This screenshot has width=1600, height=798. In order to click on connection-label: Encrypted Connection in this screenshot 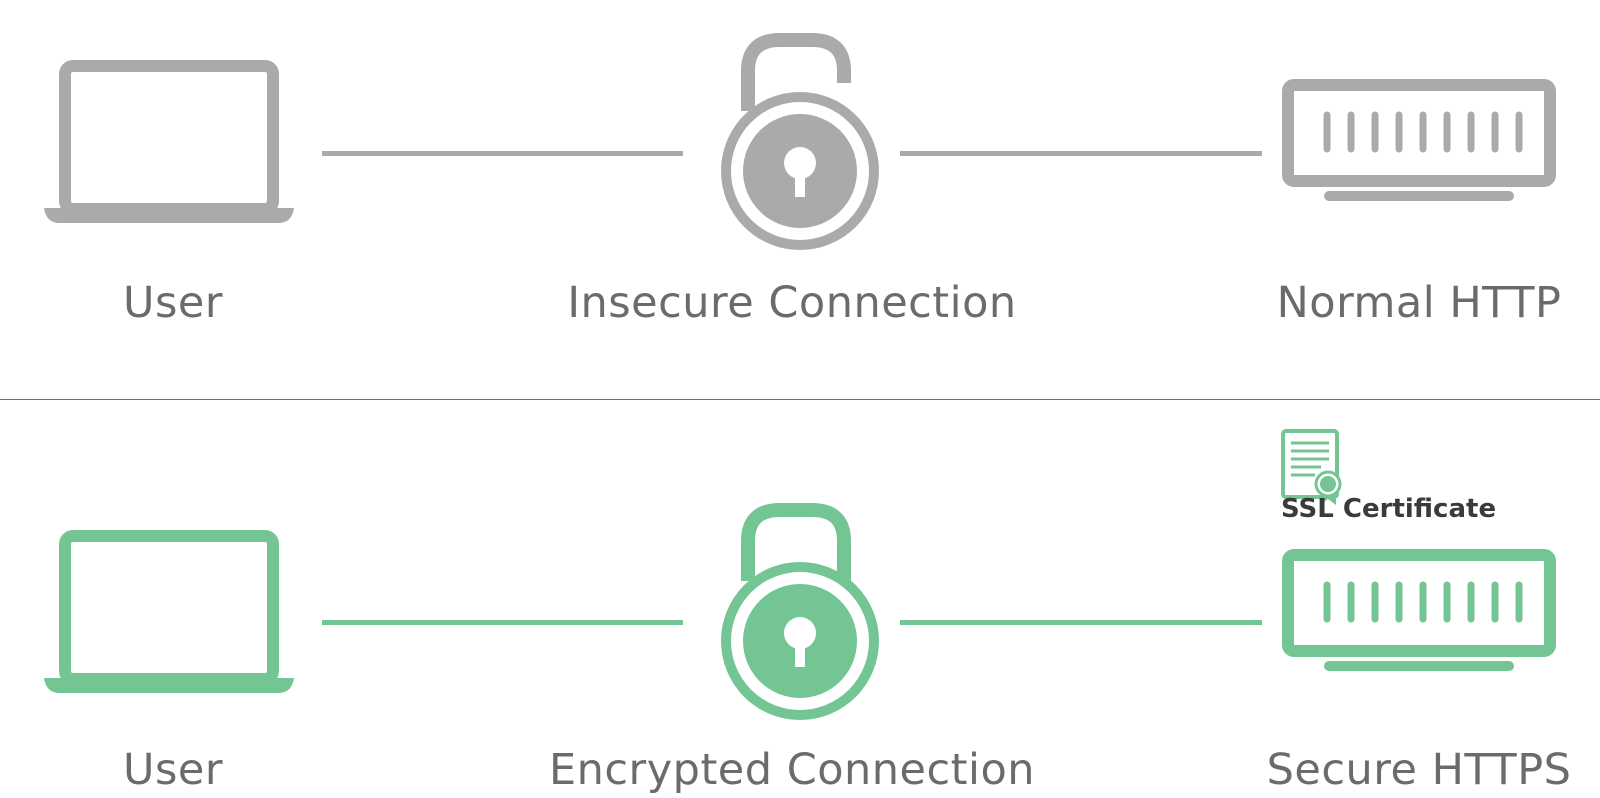, I will do `click(792, 770)`.